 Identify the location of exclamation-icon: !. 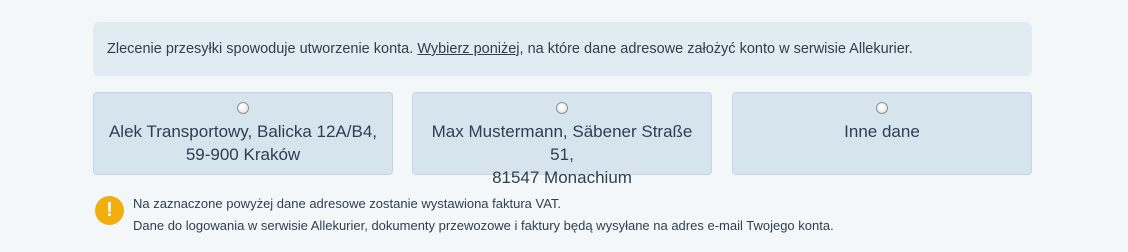
(109, 210).